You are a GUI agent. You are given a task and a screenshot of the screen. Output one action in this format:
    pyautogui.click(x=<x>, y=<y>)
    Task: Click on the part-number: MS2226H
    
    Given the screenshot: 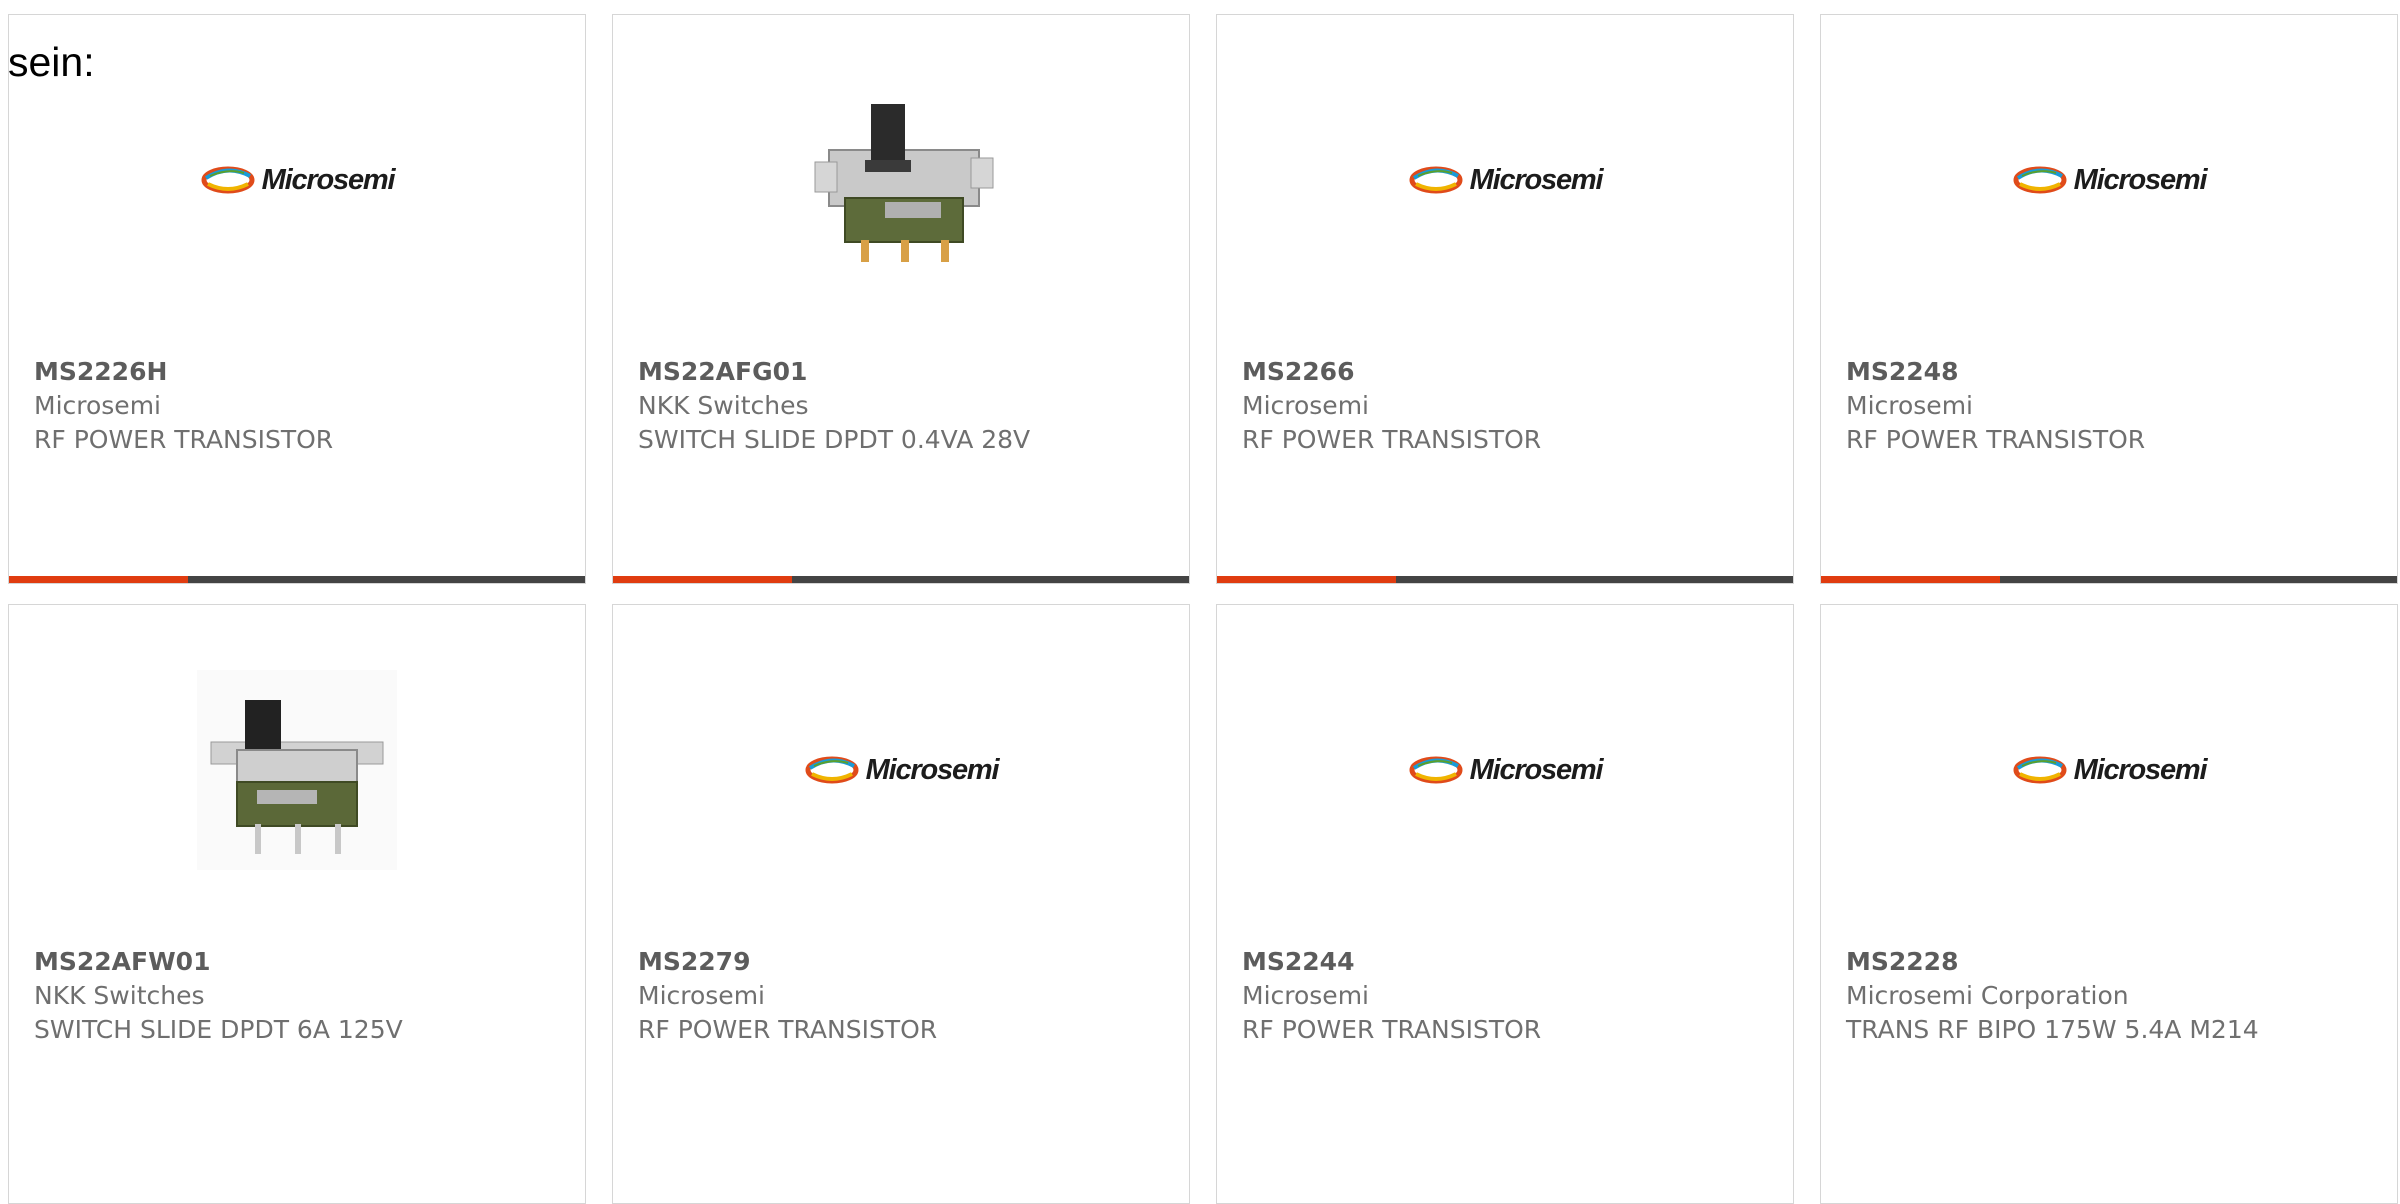 What is the action you would take?
    pyautogui.click(x=299, y=372)
    